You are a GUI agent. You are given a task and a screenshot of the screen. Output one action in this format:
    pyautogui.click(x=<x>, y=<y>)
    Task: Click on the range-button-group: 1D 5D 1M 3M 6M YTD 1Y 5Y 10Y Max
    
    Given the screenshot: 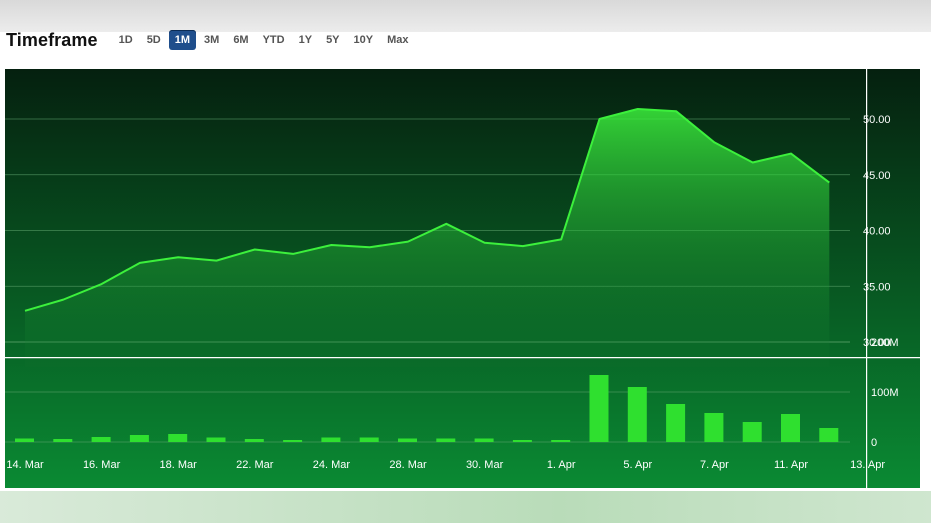 What is the action you would take?
    pyautogui.click(x=264, y=40)
    